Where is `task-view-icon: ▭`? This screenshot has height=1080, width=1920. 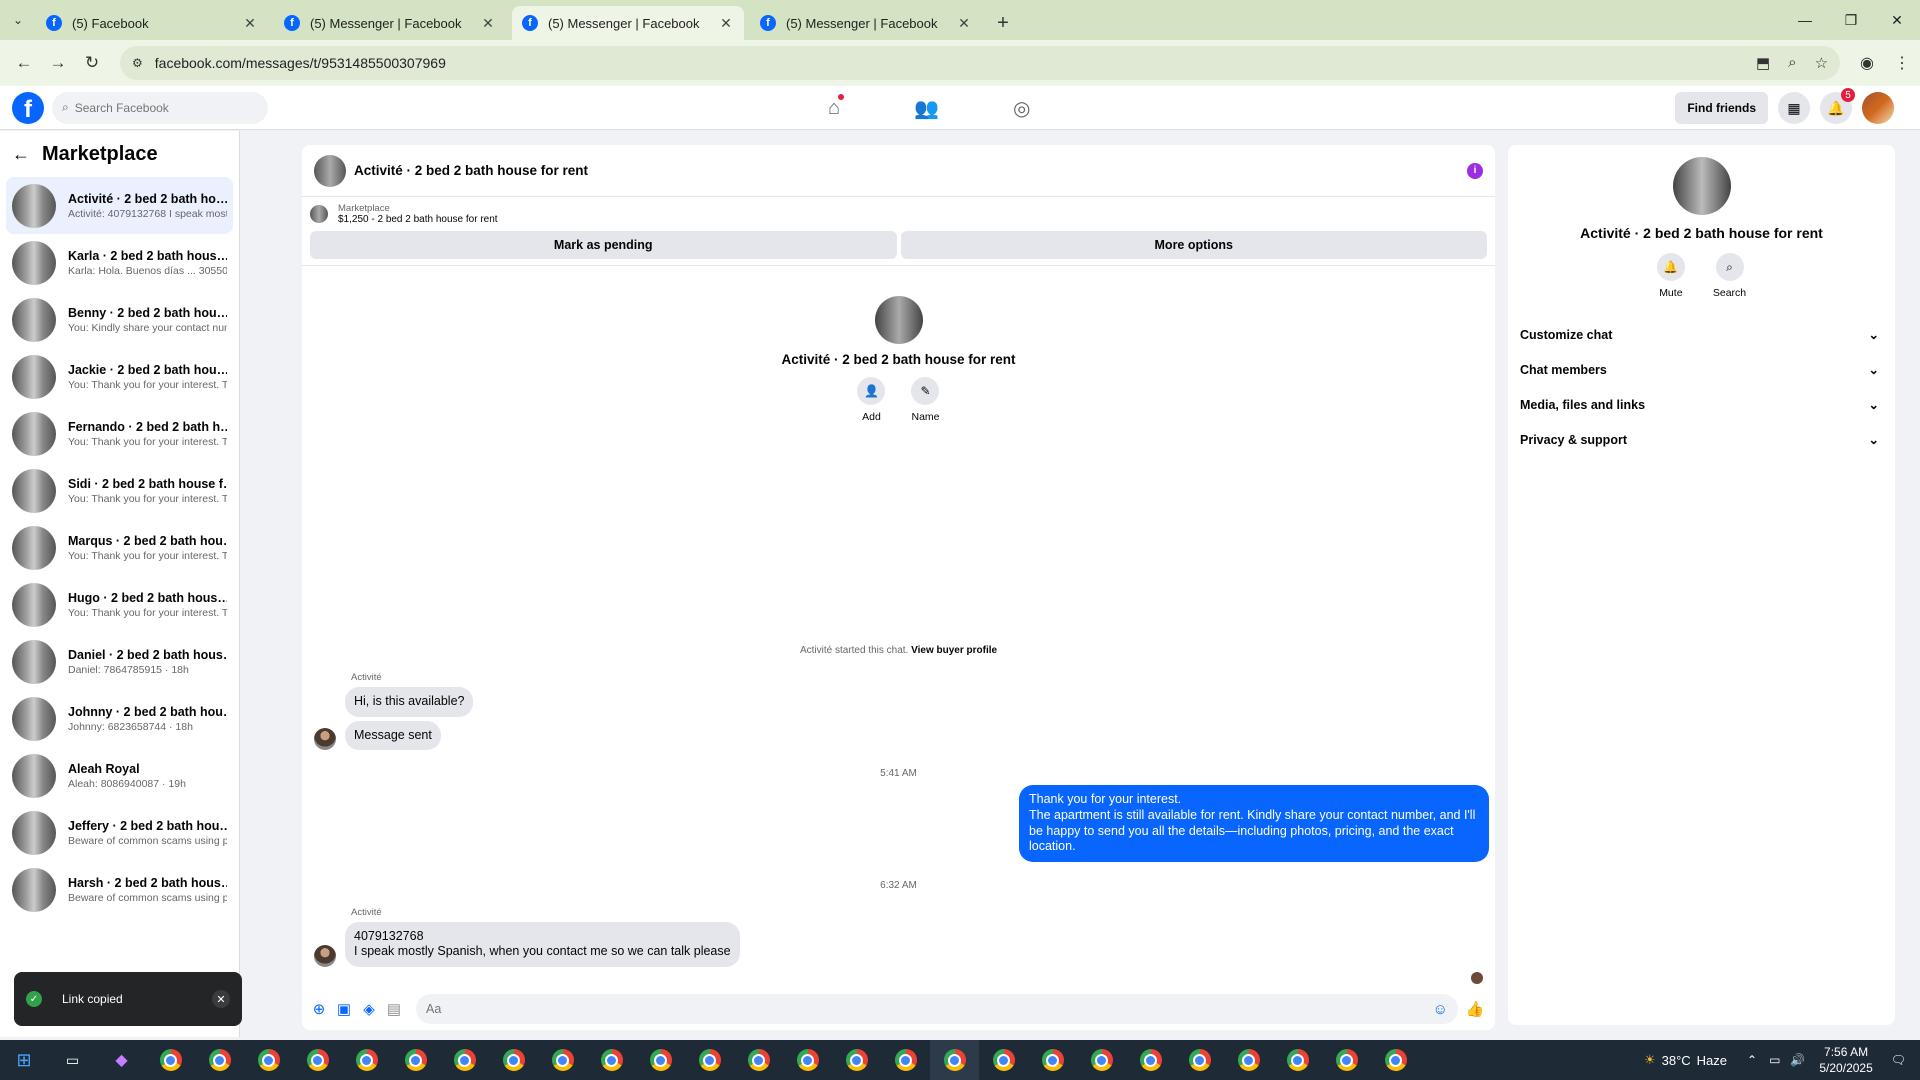 task-view-icon: ▭ is located at coordinates (72, 1060).